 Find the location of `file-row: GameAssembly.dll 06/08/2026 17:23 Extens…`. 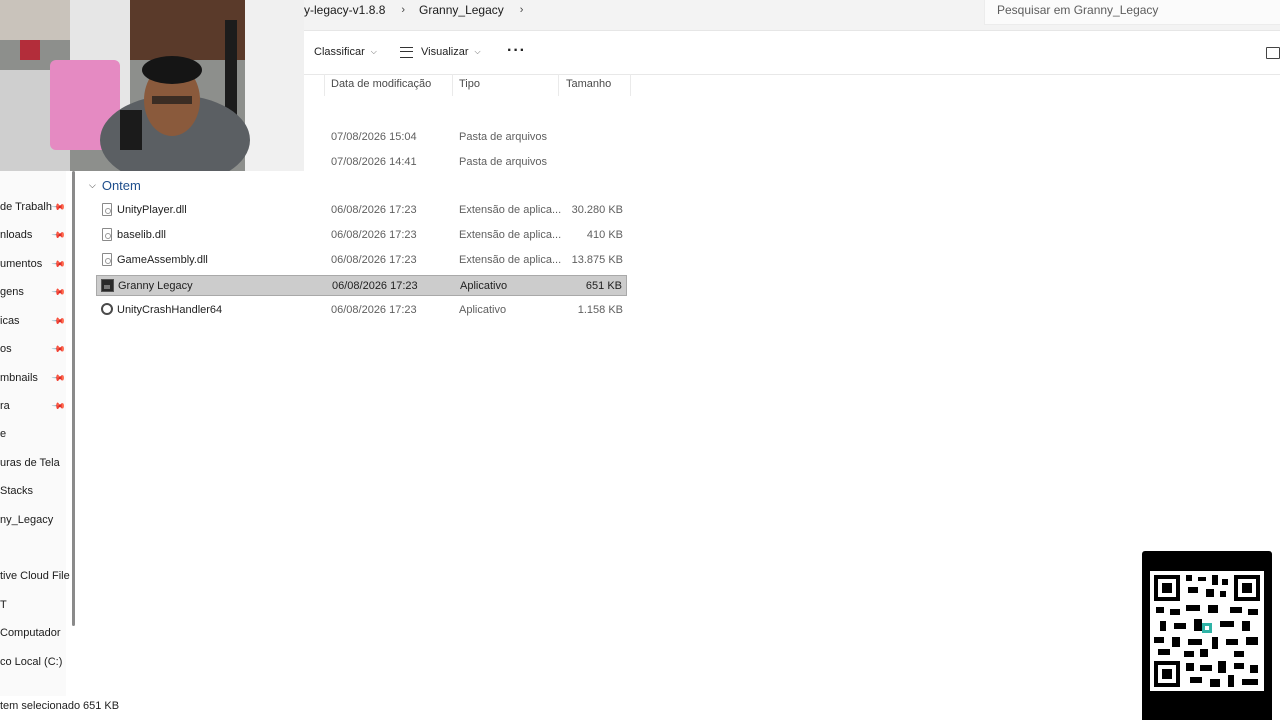

file-row: GameAssembly.dll 06/08/2026 17:23 Extens… is located at coordinates (361, 260).